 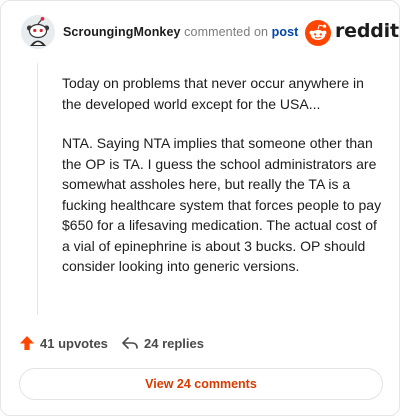 I want to click on commented-on-label: commented on, so click(x=226, y=32).